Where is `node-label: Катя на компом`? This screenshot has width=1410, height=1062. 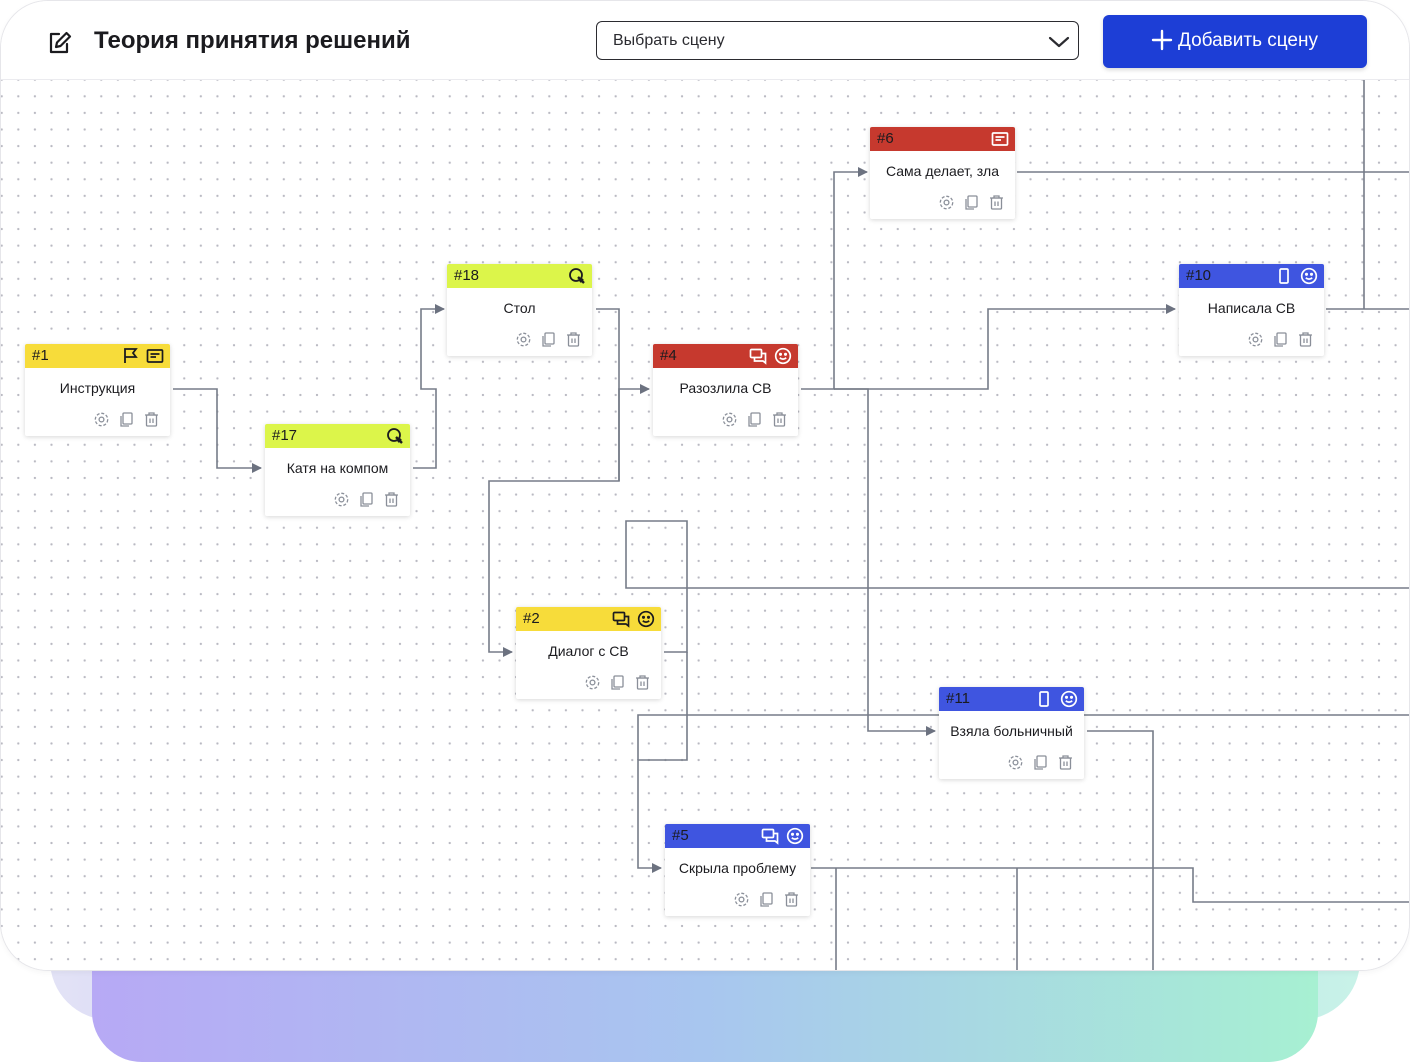 node-label: Катя на компом is located at coordinates (337, 468).